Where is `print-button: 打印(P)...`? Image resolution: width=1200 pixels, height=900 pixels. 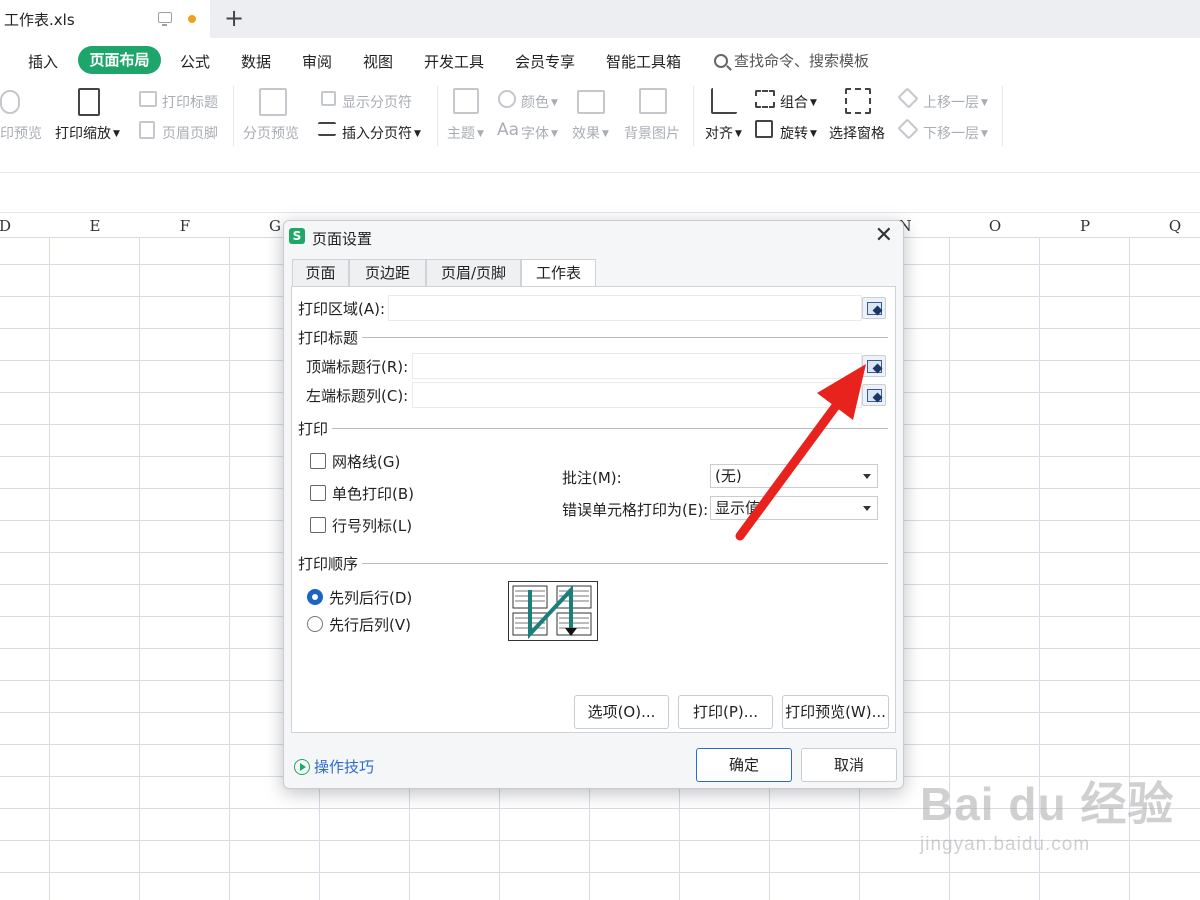 print-button: 打印(P)... is located at coordinates (725, 712).